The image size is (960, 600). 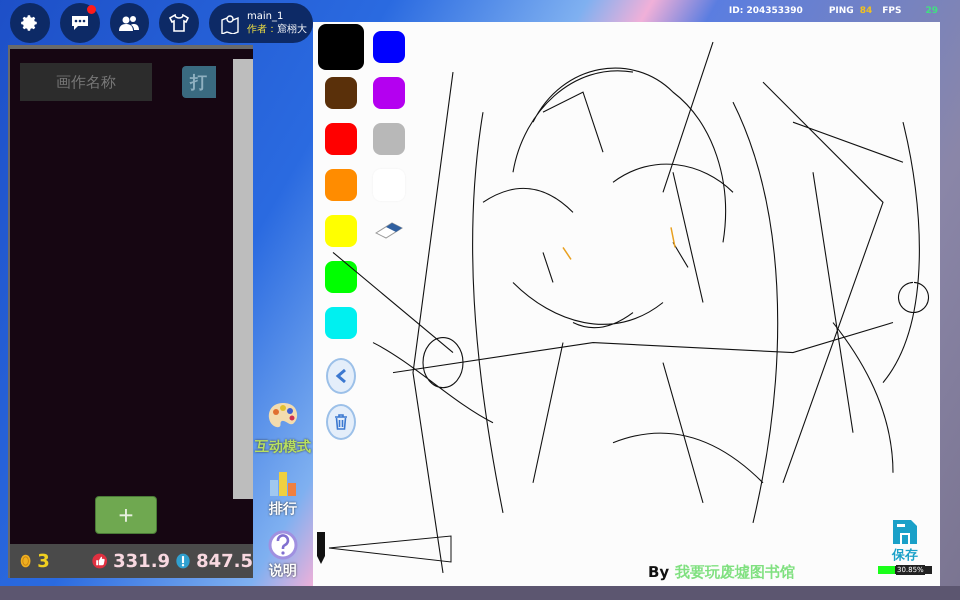 I want to click on ping-label: PING, so click(x=841, y=11).